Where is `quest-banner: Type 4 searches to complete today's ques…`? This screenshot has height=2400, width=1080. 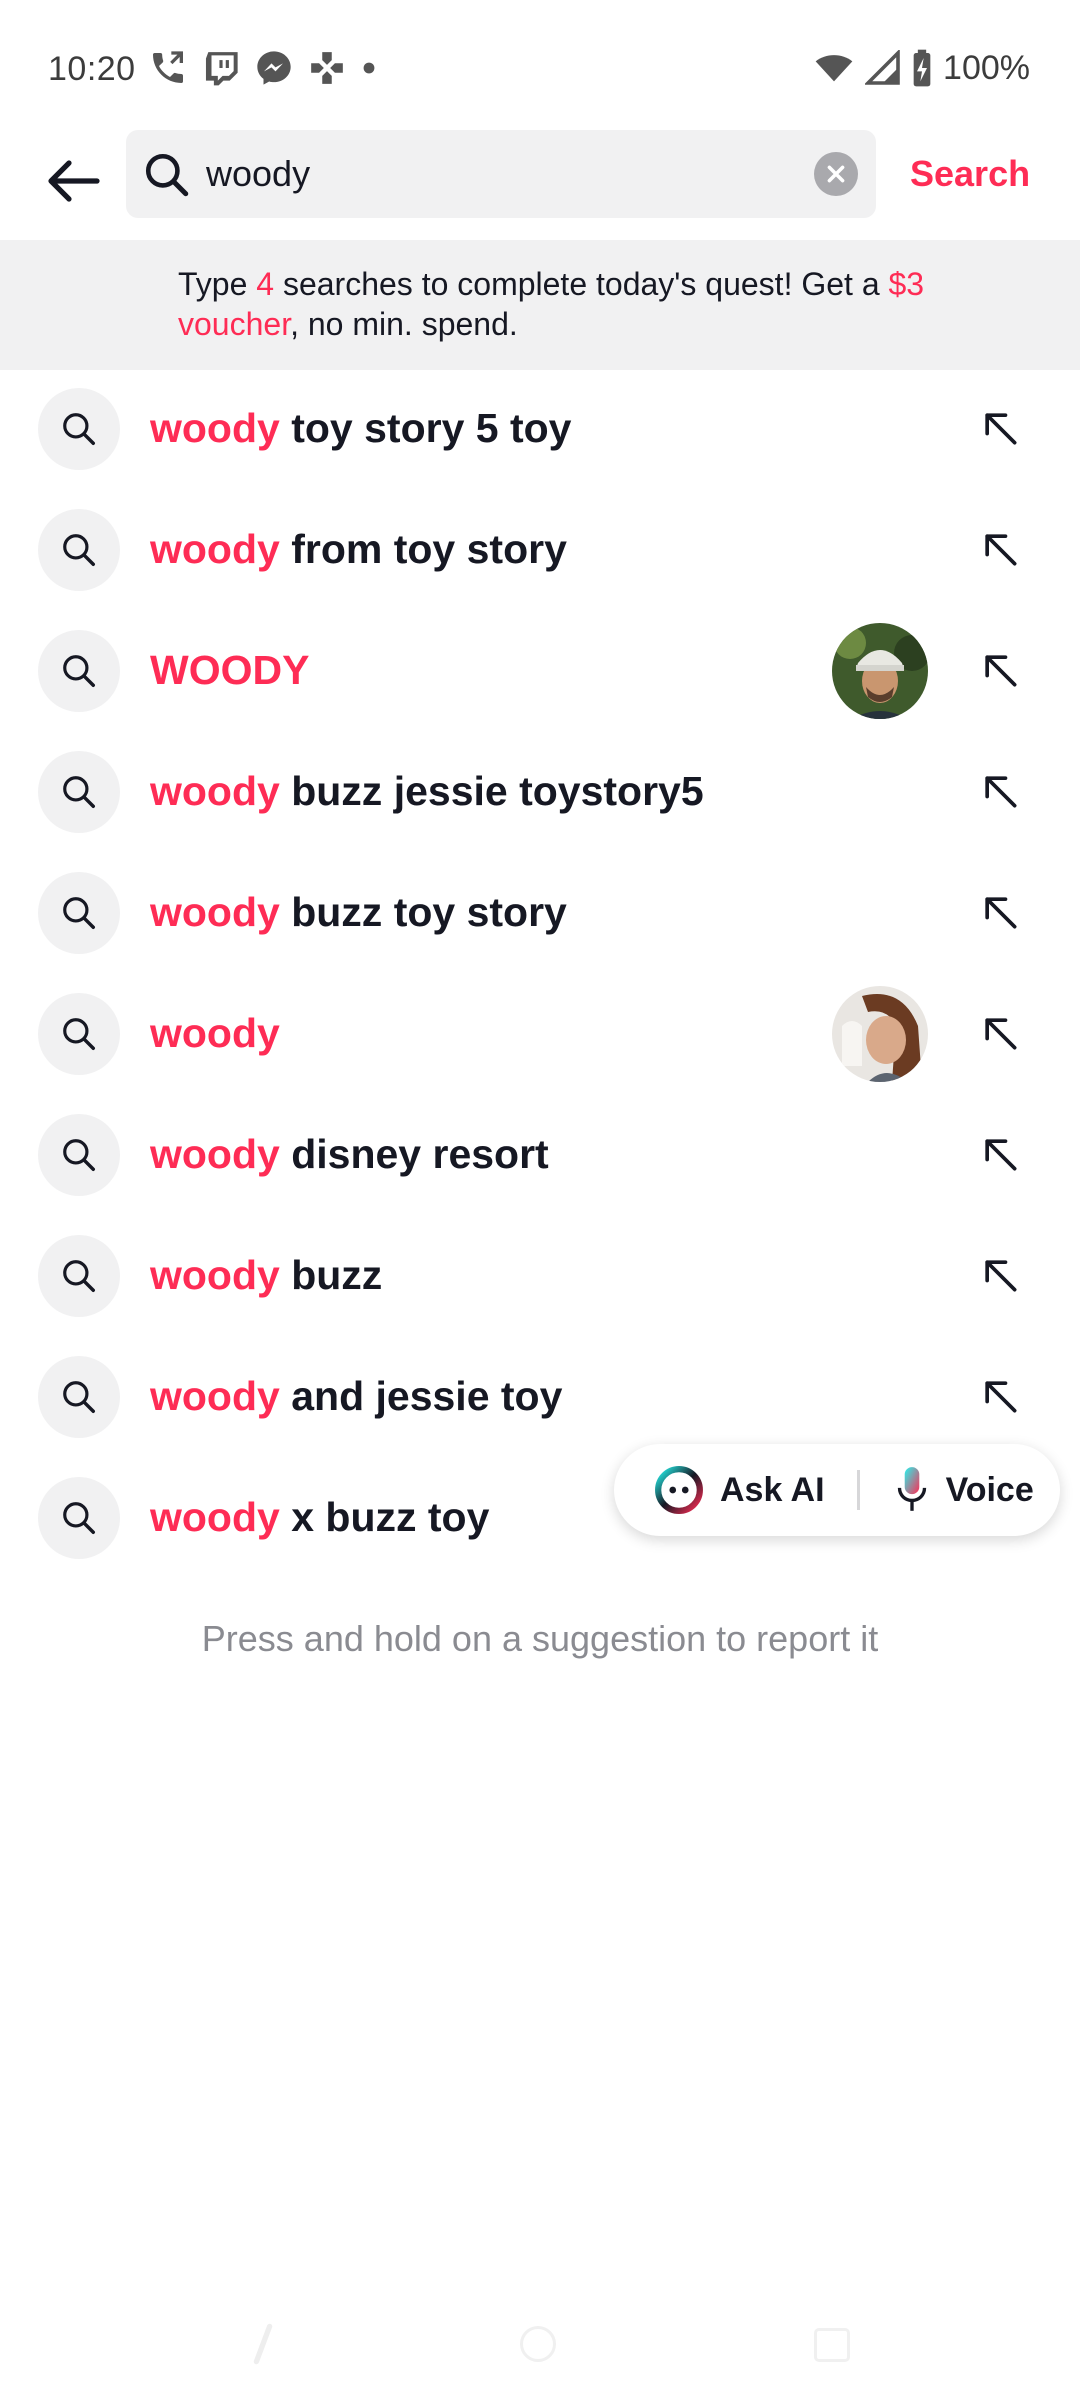
quest-banner: Type 4 searches to complete today's ques… is located at coordinates (540, 305).